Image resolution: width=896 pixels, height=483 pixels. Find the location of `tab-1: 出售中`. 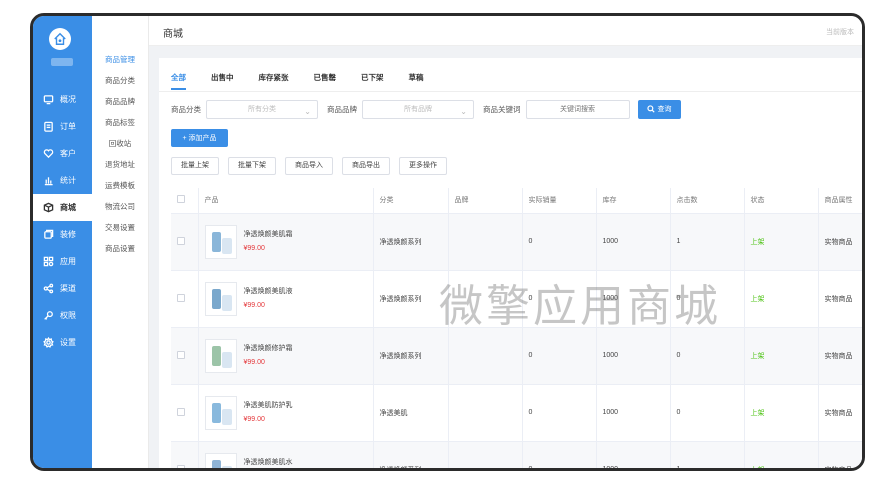

tab-1: 出售中 is located at coordinates (222, 81).